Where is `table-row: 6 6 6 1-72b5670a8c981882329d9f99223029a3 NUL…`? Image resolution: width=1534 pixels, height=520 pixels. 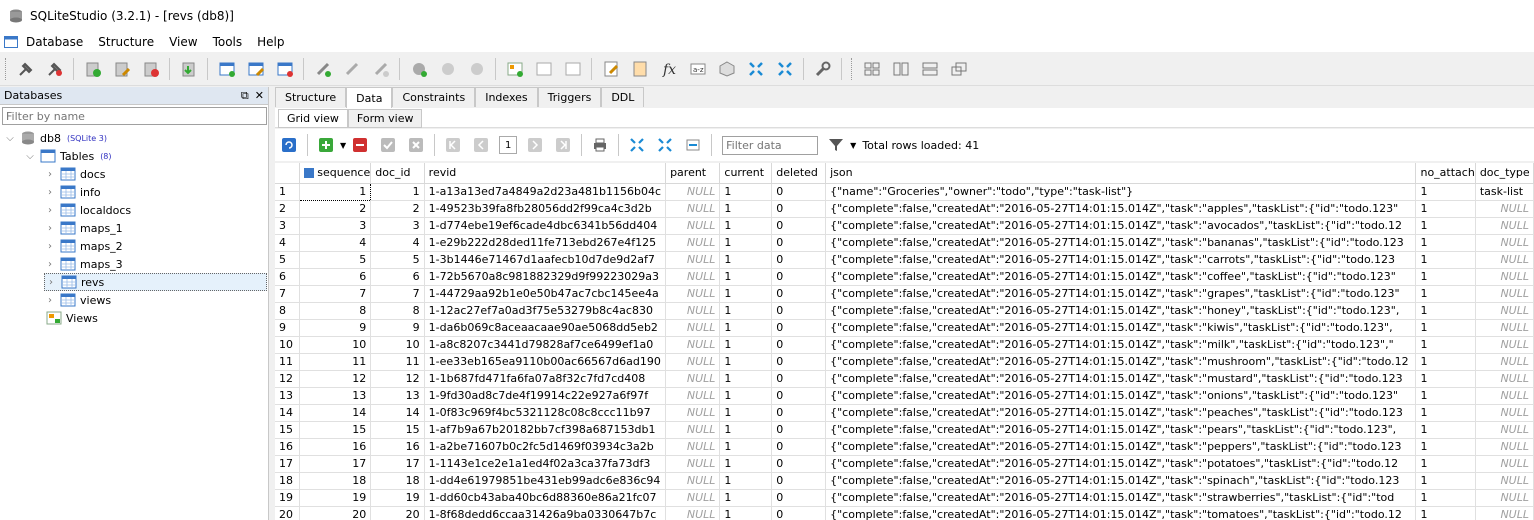
table-row: 6 6 6 1-72b5670a8c981882329d9f99223029a3 NUL… is located at coordinates (904, 277).